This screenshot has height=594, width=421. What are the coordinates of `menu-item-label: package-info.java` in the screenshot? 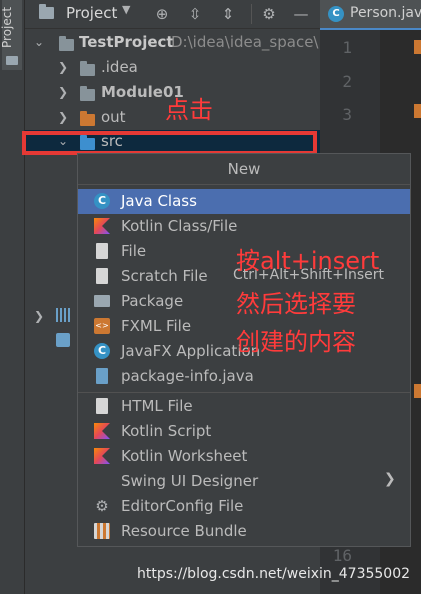 It's located at (187, 376).